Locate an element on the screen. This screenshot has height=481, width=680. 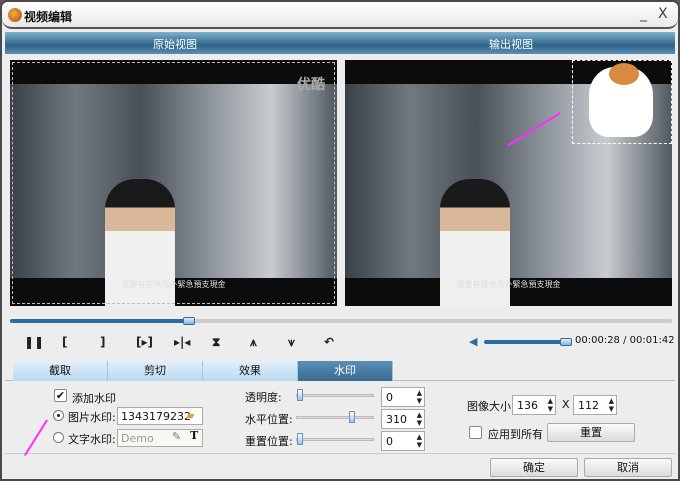
height-spinner: 112 ▲ ▼ is located at coordinates (595, 405).